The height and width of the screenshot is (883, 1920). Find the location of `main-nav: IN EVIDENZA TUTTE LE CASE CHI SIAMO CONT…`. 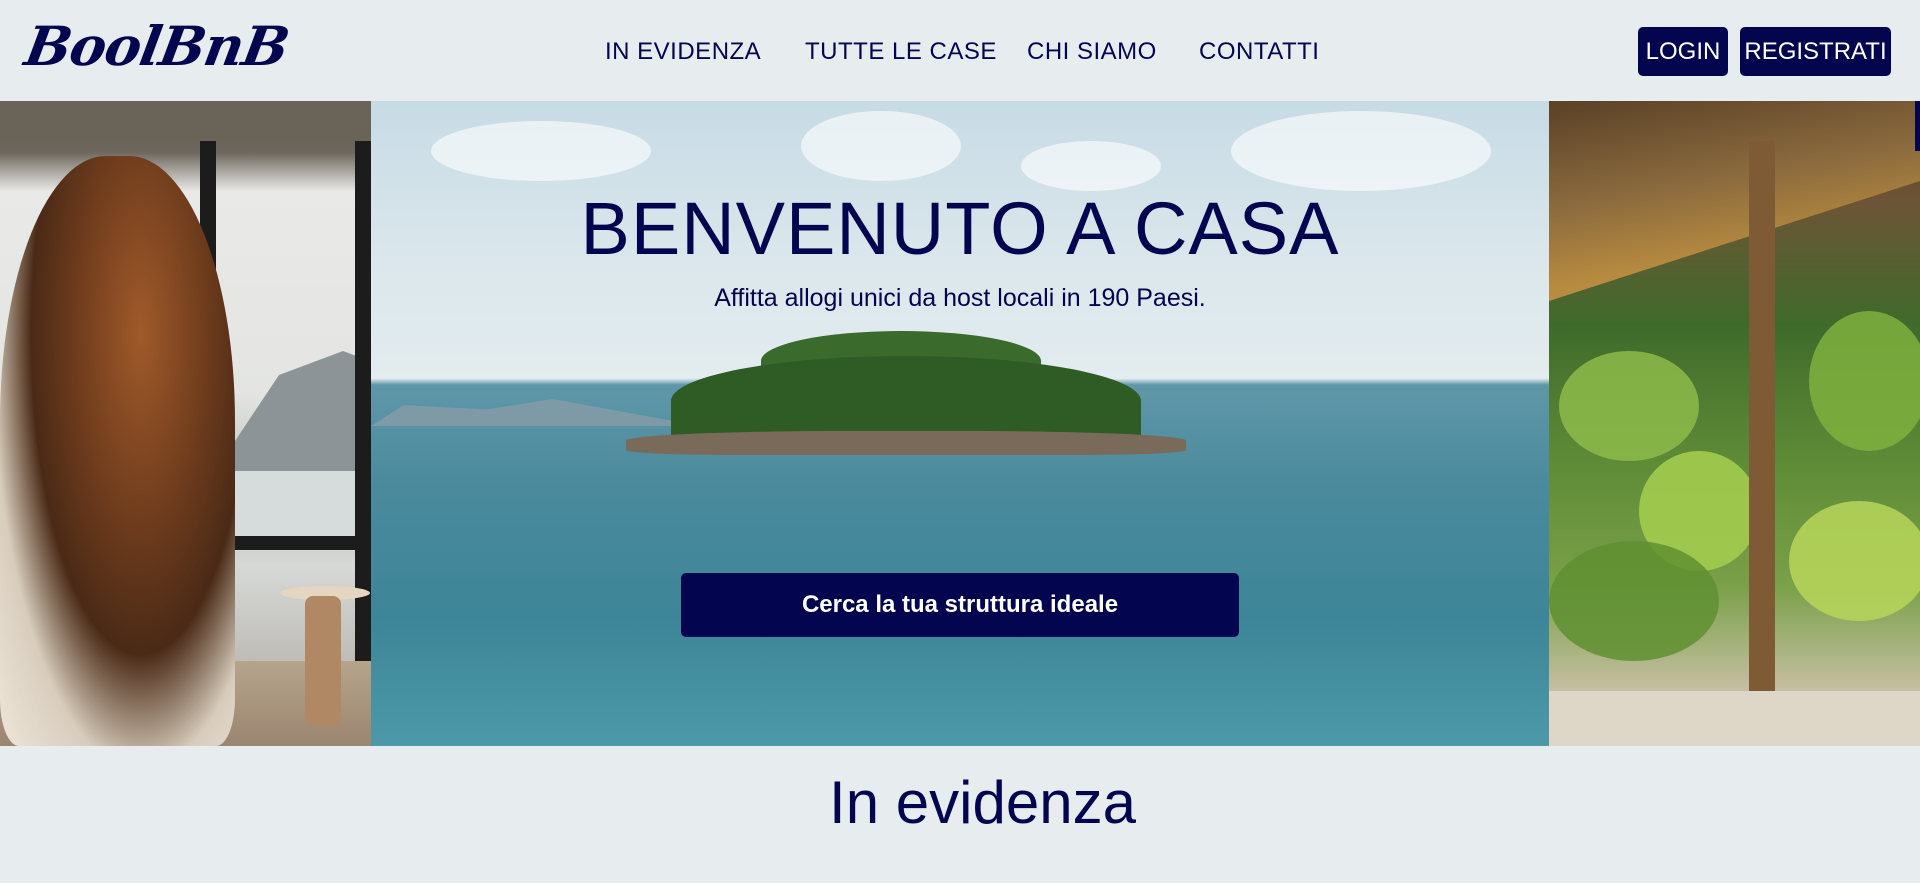

main-nav: IN EVIDENZA TUTTE LE CASE CHI SIAMO CONT… is located at coordinates (960, 53).